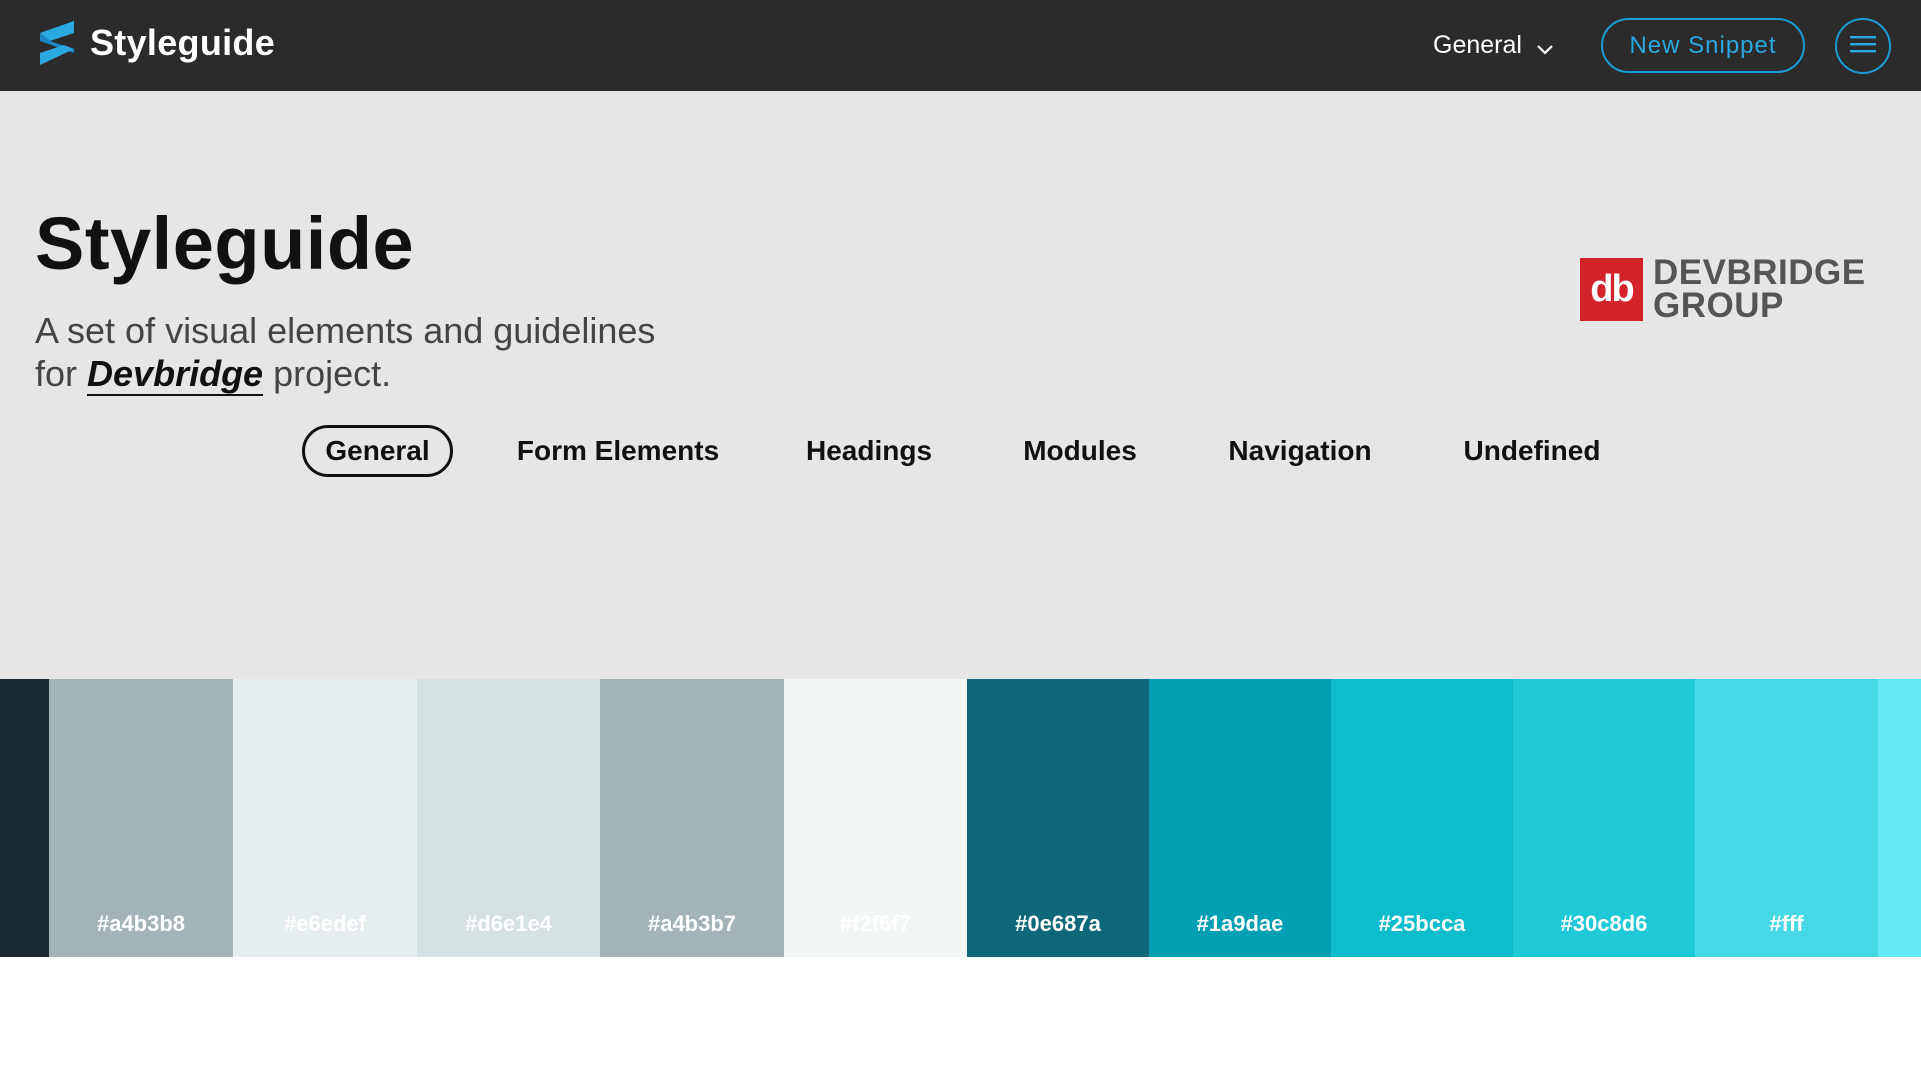  I want to click on tab-form-elements: Form Elements, so click(618, 451).